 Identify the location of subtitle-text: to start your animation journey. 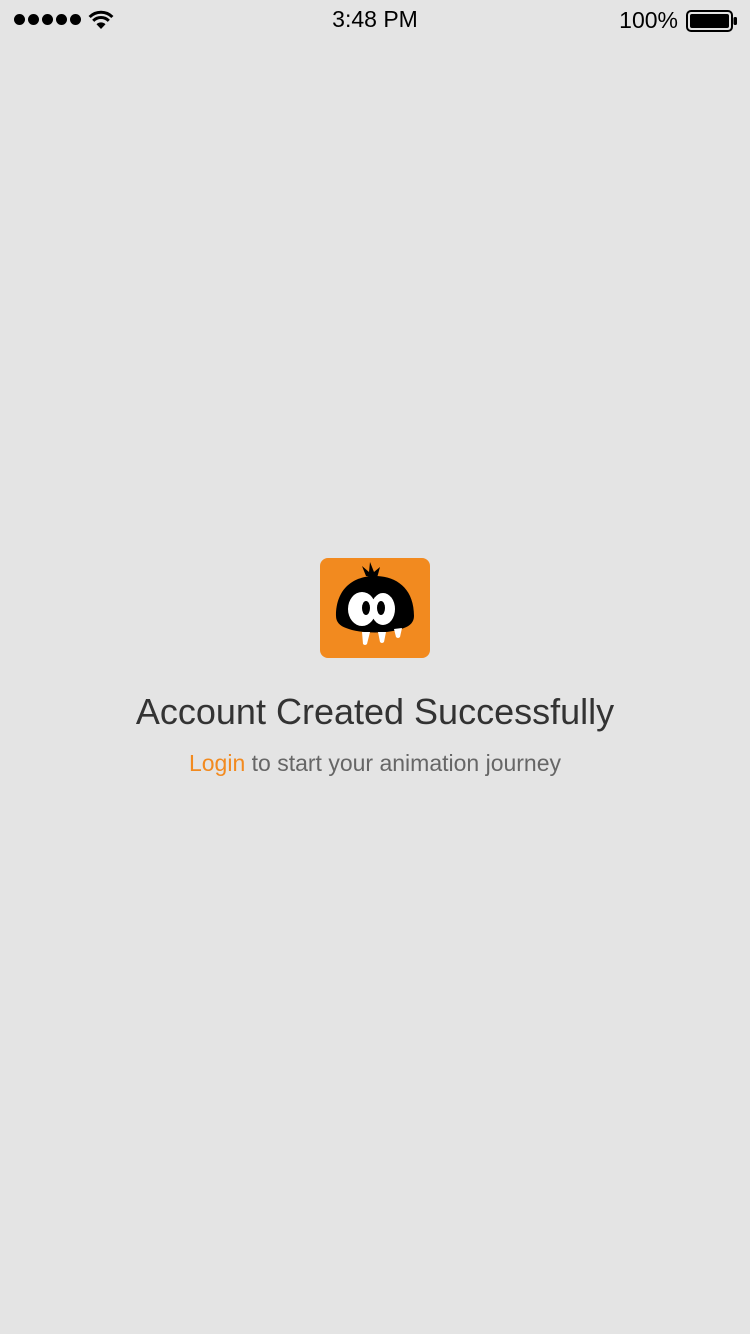
(403, 763).